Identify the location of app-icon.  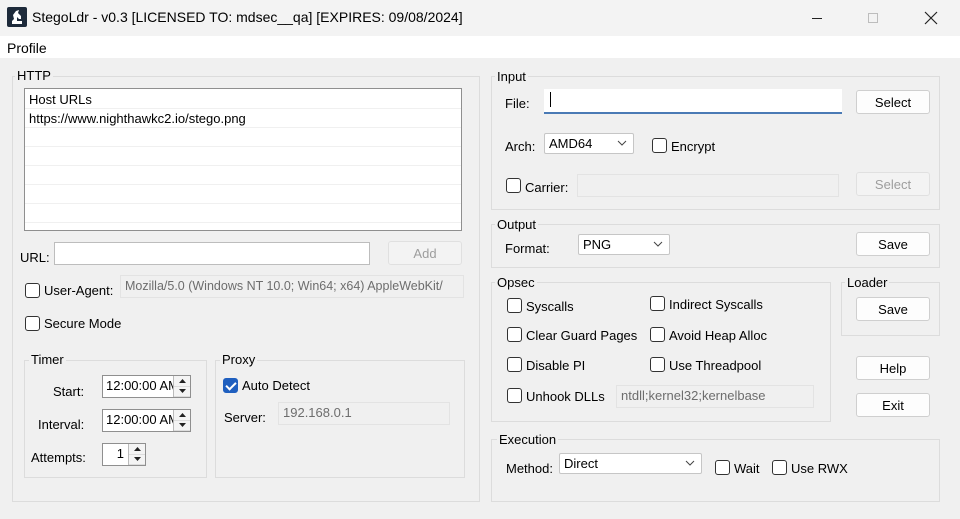
(17, 17).